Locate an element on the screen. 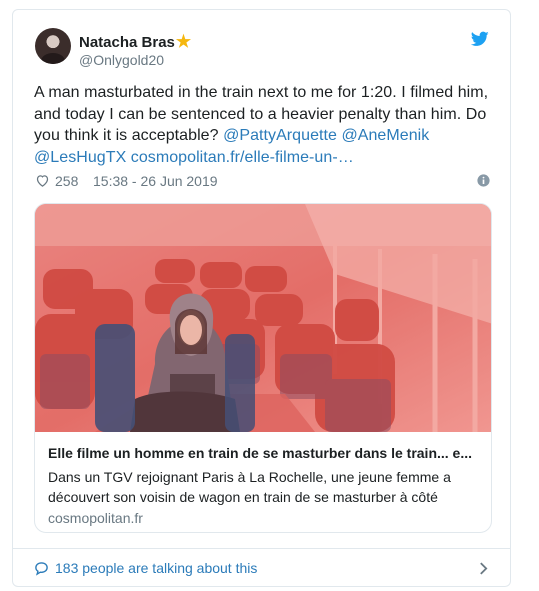 The width and height of the screenshot is (539, 591). avatar is located at coordinates (53, 46).